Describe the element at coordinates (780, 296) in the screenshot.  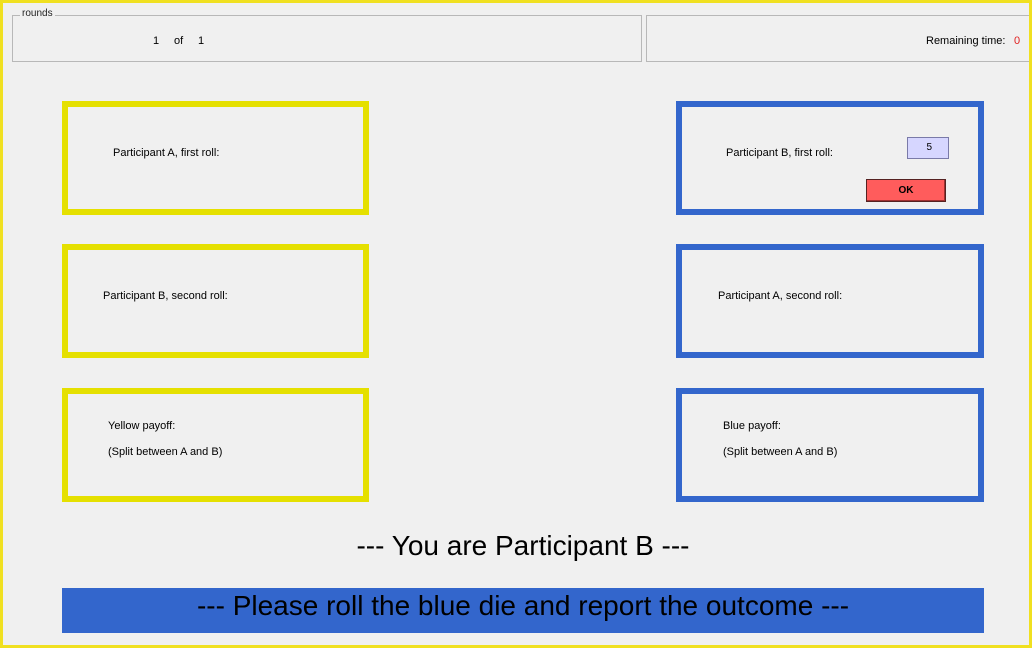
I see `blue-second-roll-label: Participant A, second roll:` at that location.